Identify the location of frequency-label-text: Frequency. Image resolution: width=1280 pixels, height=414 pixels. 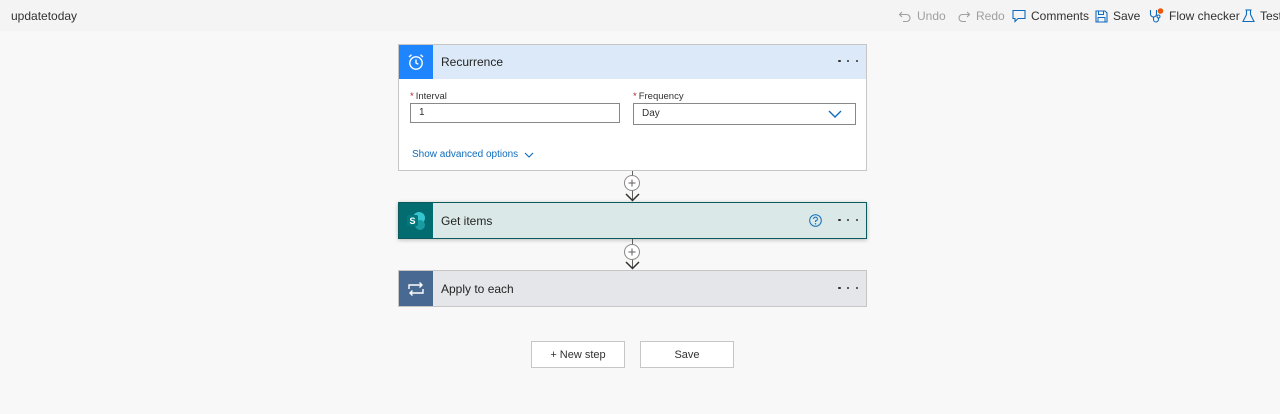
(661, 96).